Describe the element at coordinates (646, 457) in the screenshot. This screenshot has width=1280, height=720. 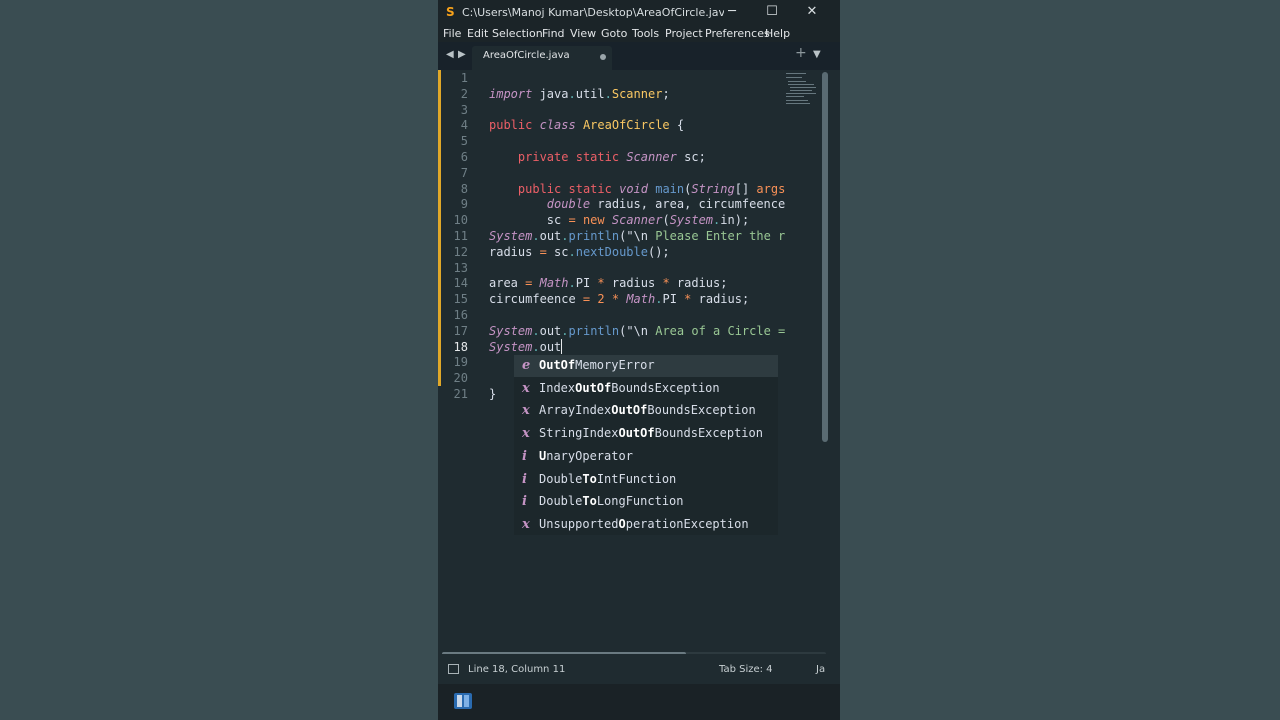
I see `autocomplete-item: i UnaryOperator` at that location.